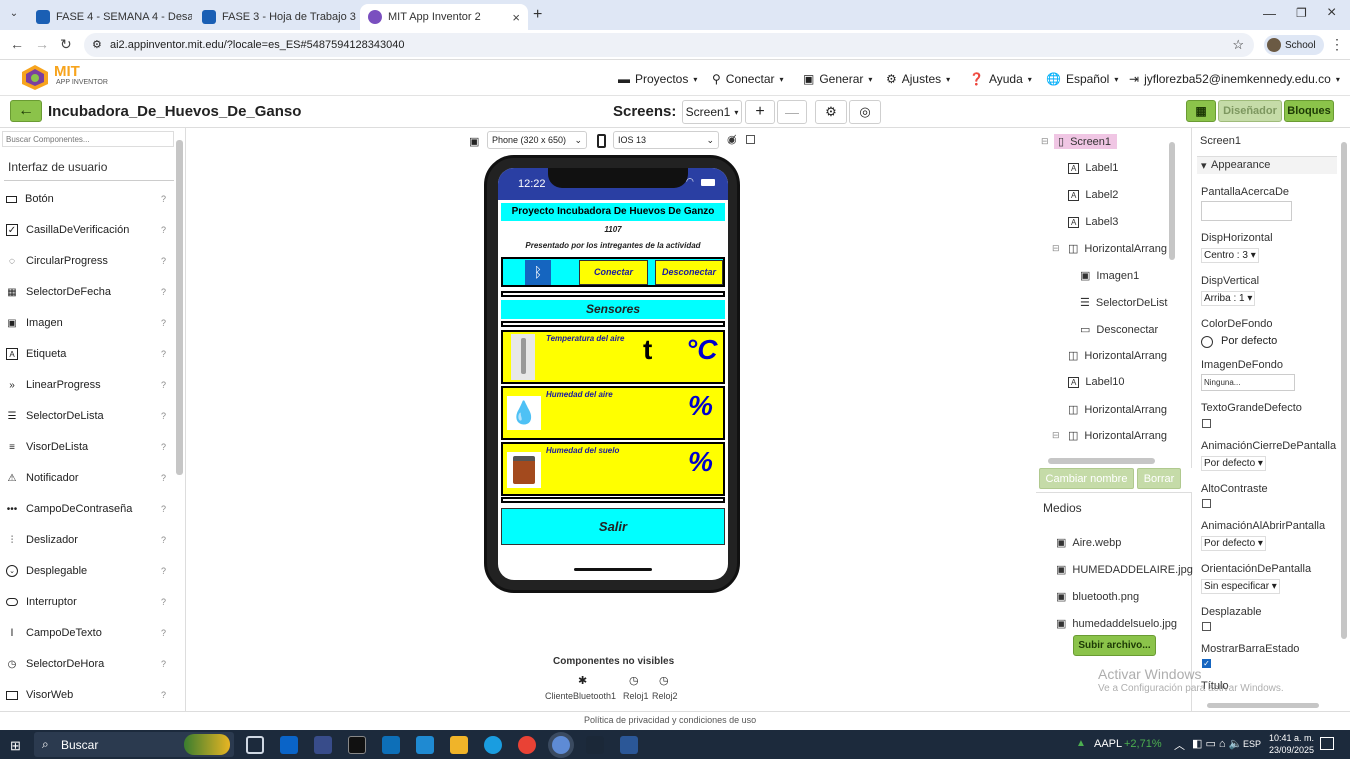 This screenshot has height=759, width=1350. Describe the element at coordinates (1269, 13) in the screenshot. I see `minimize-icon: —` at that location.